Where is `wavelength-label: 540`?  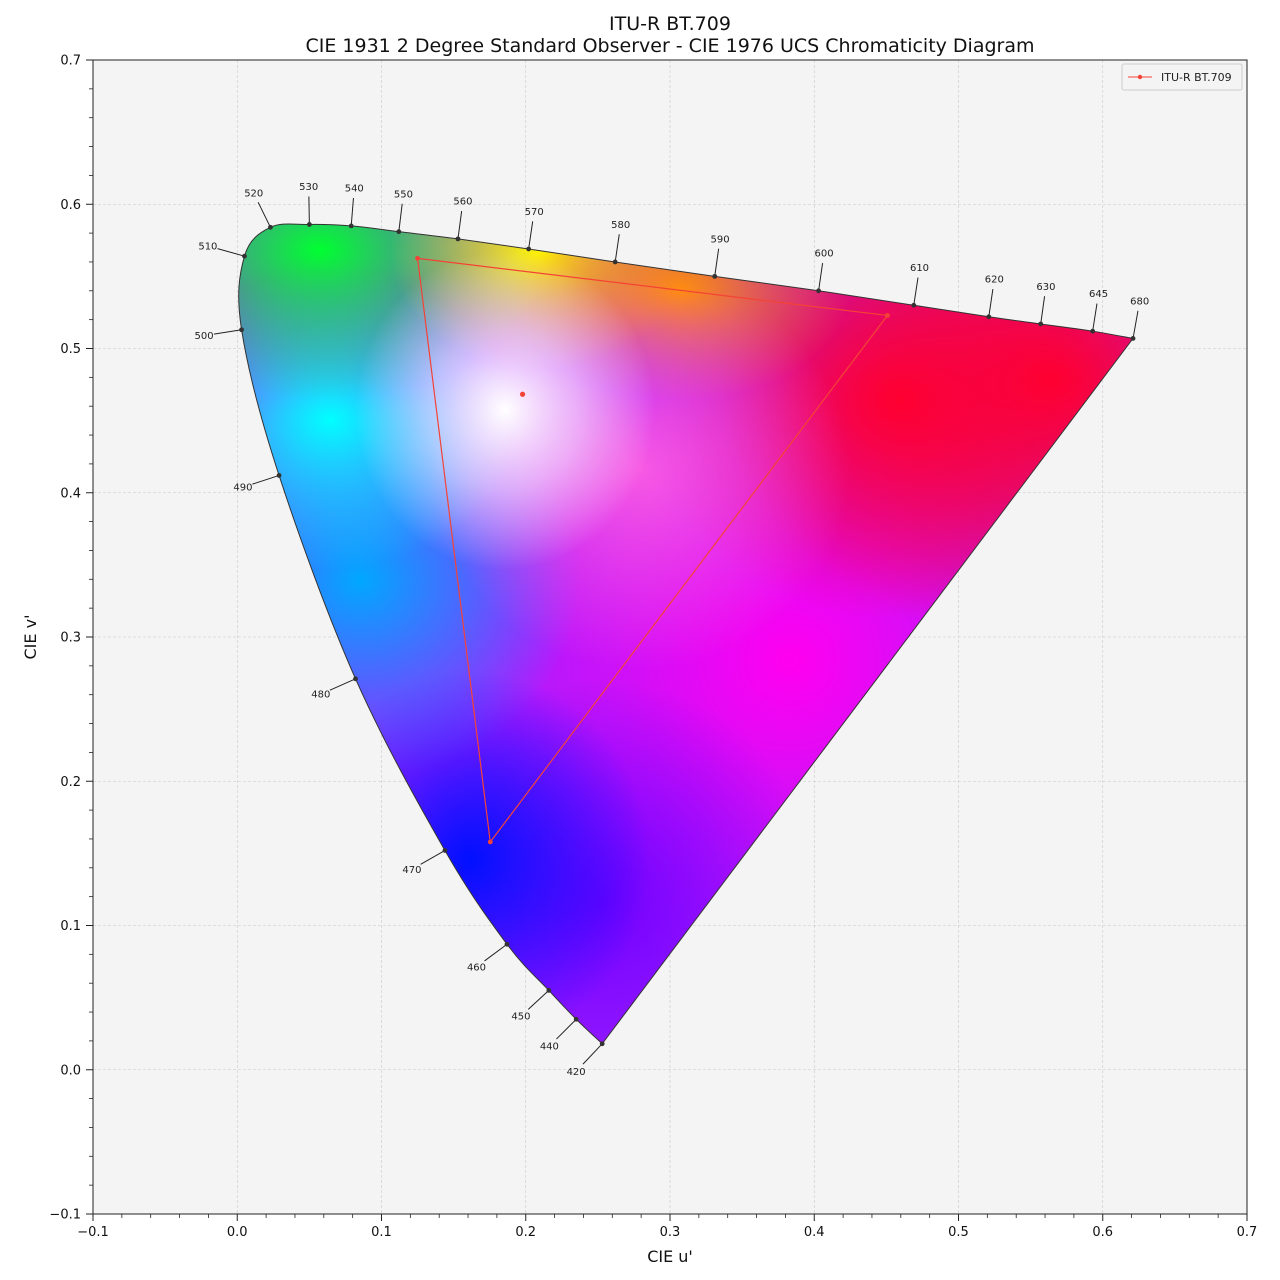 wavelength-label: 540 is located at coordinates (354, 189).